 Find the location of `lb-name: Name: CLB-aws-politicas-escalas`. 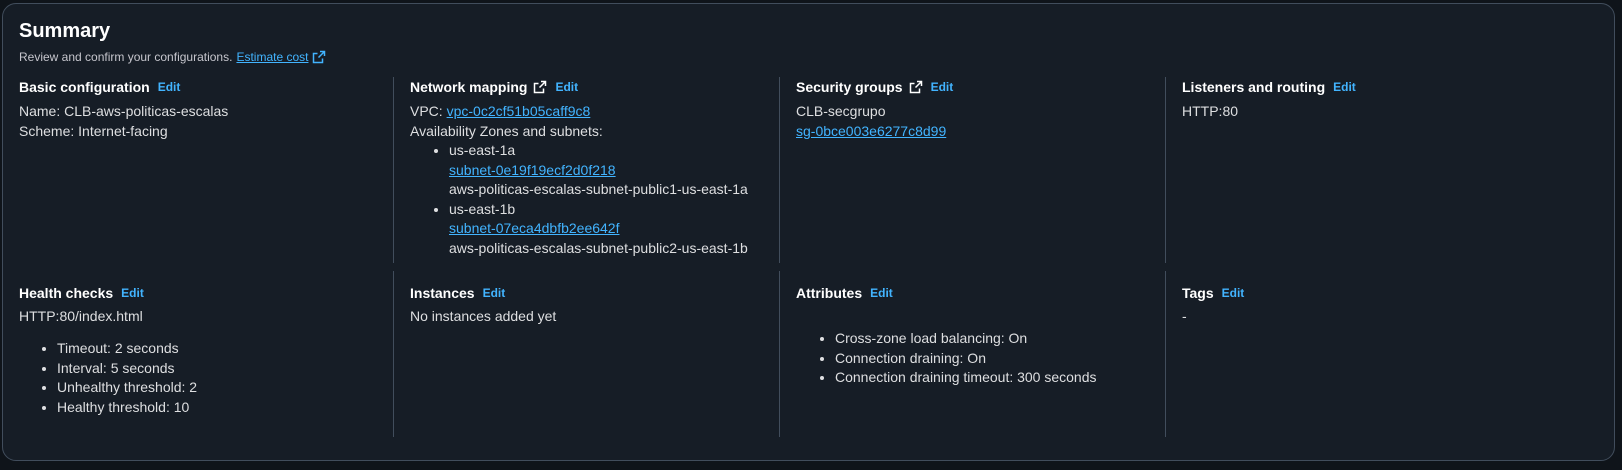

lb-name: Name: CLB-aws-politicas-escalas is located at coordinates (124, 111).